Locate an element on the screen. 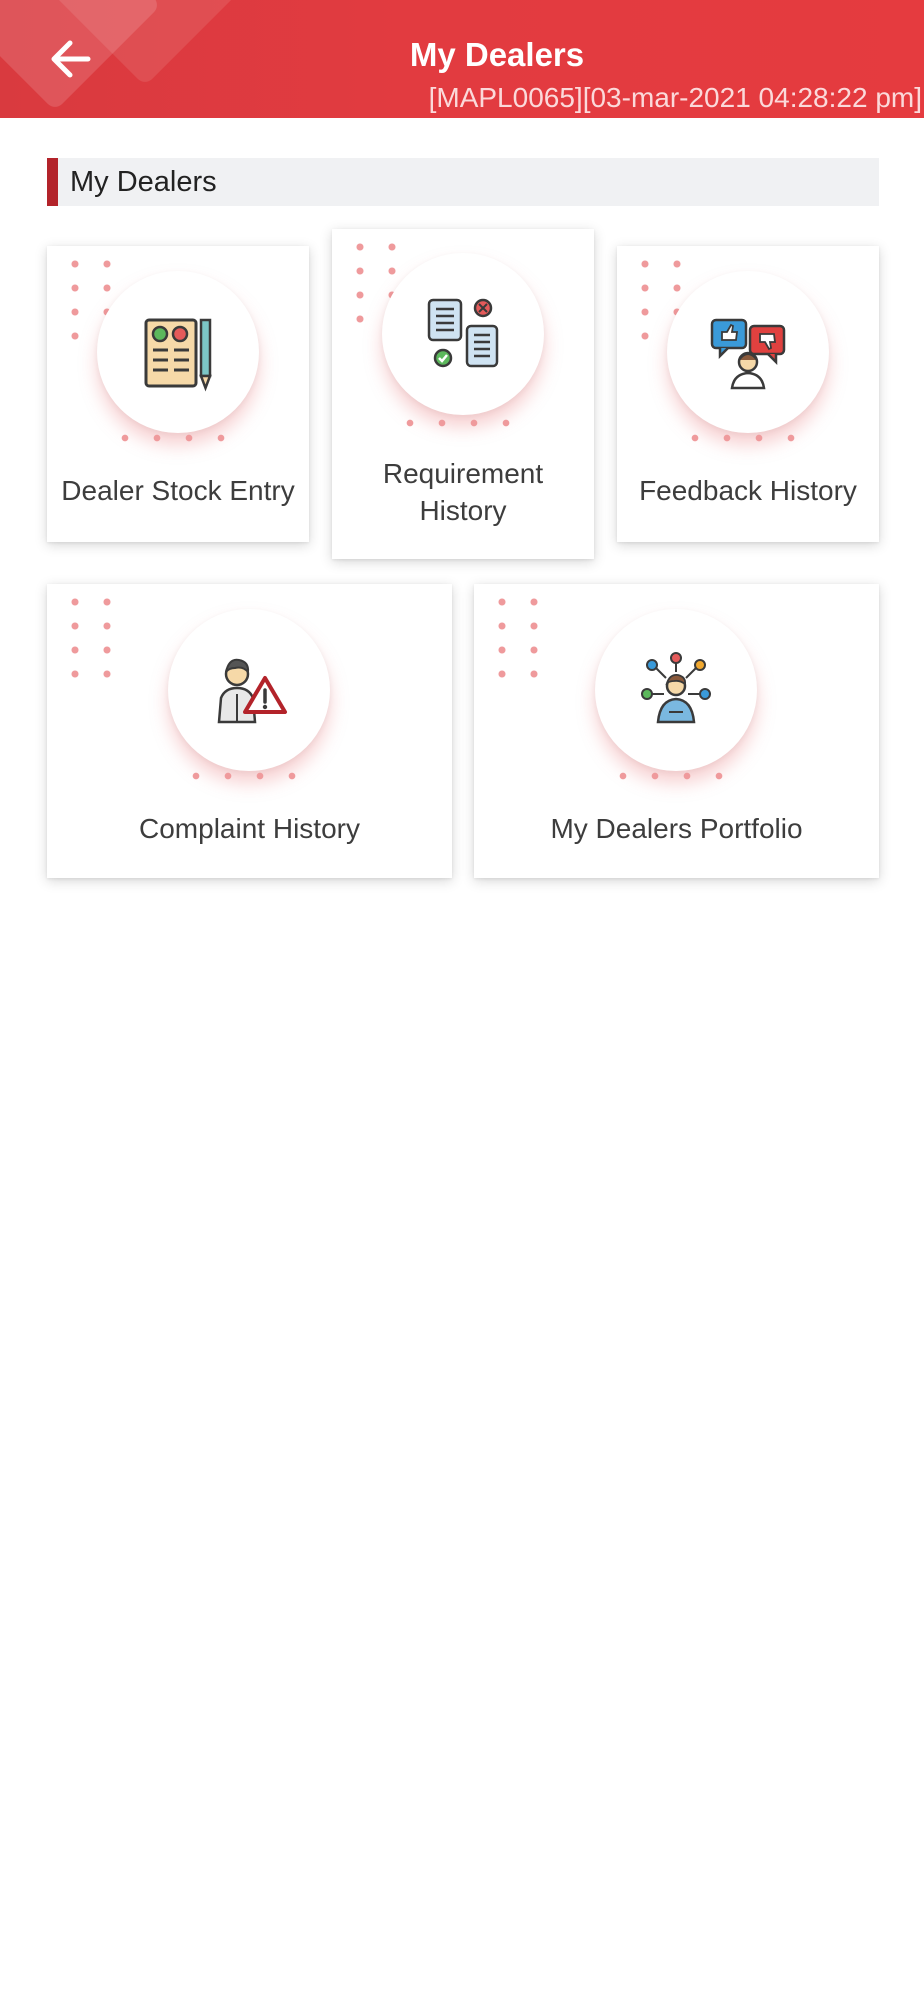 The height and width of the screenshot is (2000, 924). tile-complaint-history: Complaint History is located at coordinates (249, 731).